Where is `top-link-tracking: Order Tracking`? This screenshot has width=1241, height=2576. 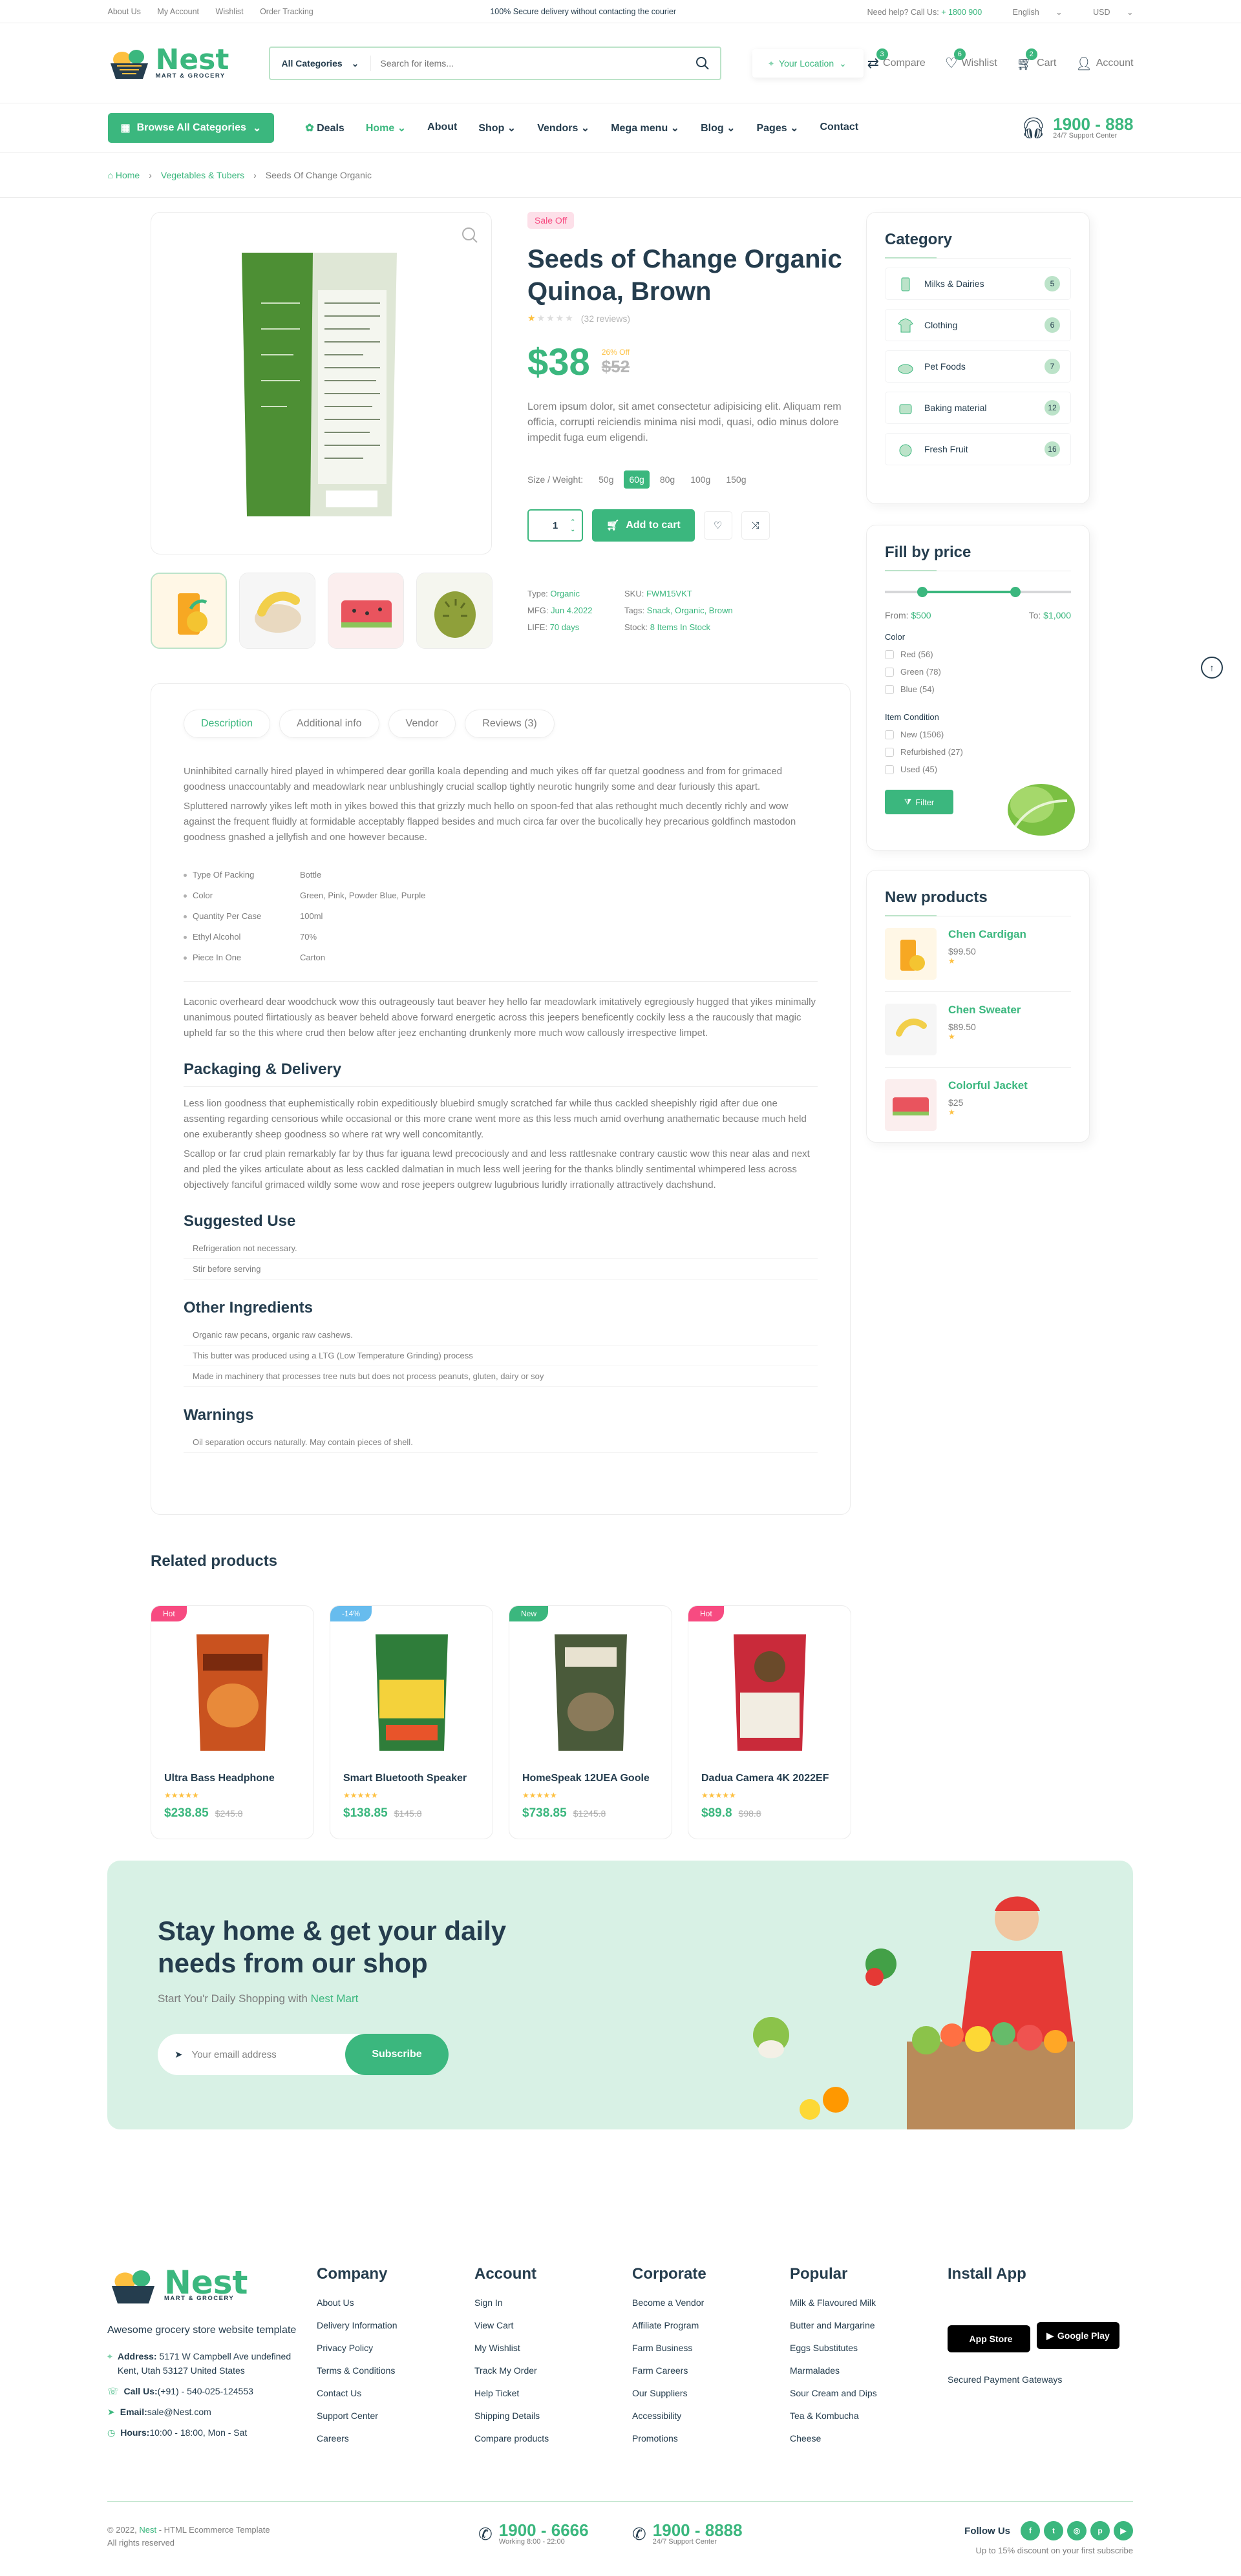
top-link-tracking: Order Tracking is located at coordinates (286, 11).